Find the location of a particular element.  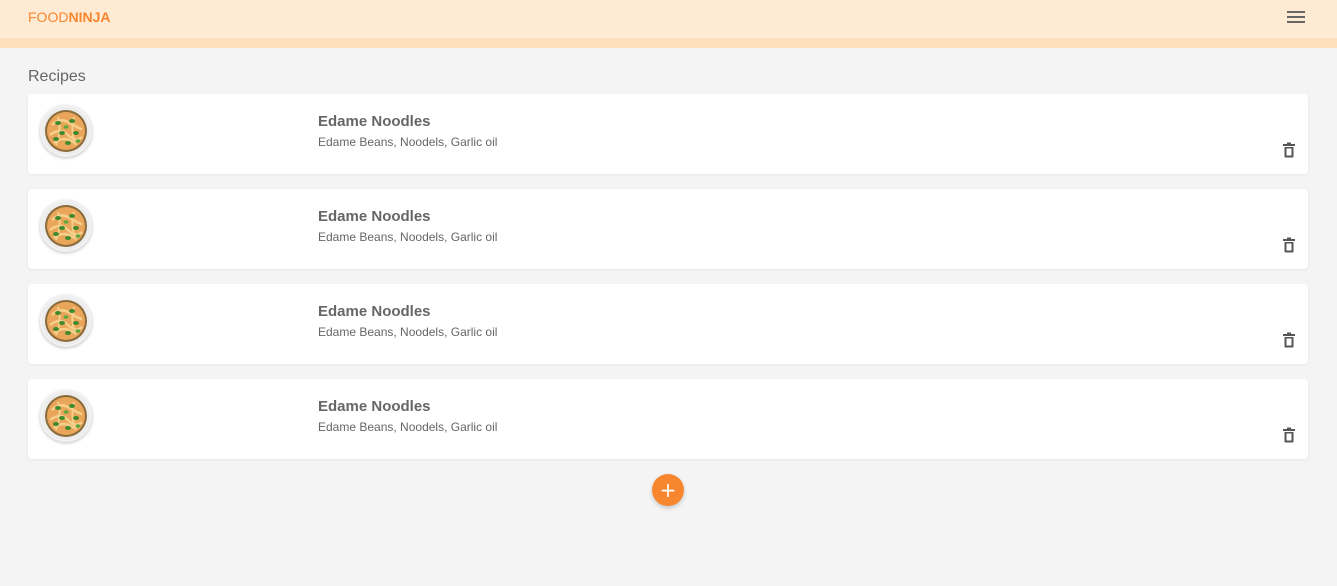

brand-logo-ninja: NINJA is located at coordinates (89, 17).